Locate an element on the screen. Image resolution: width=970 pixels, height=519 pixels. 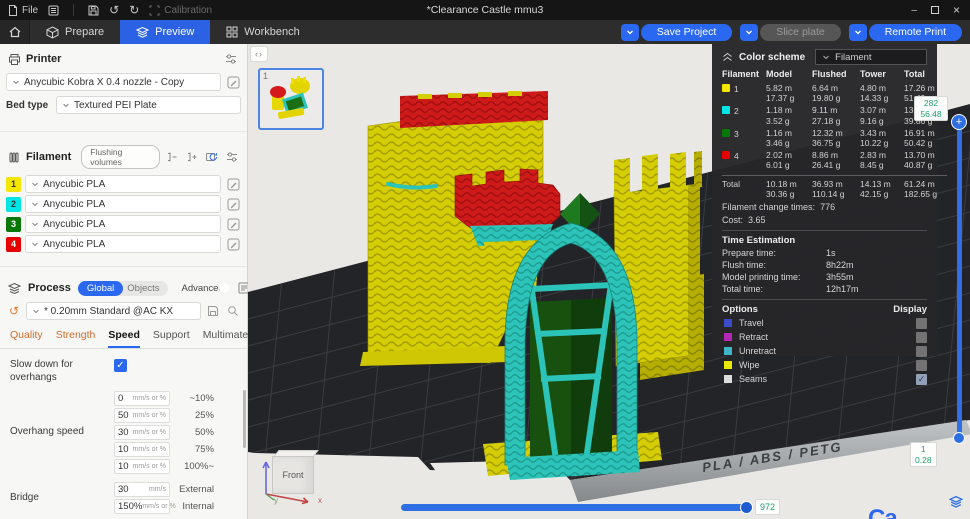
unretract-checkbox is located at coordinates (921, 351).